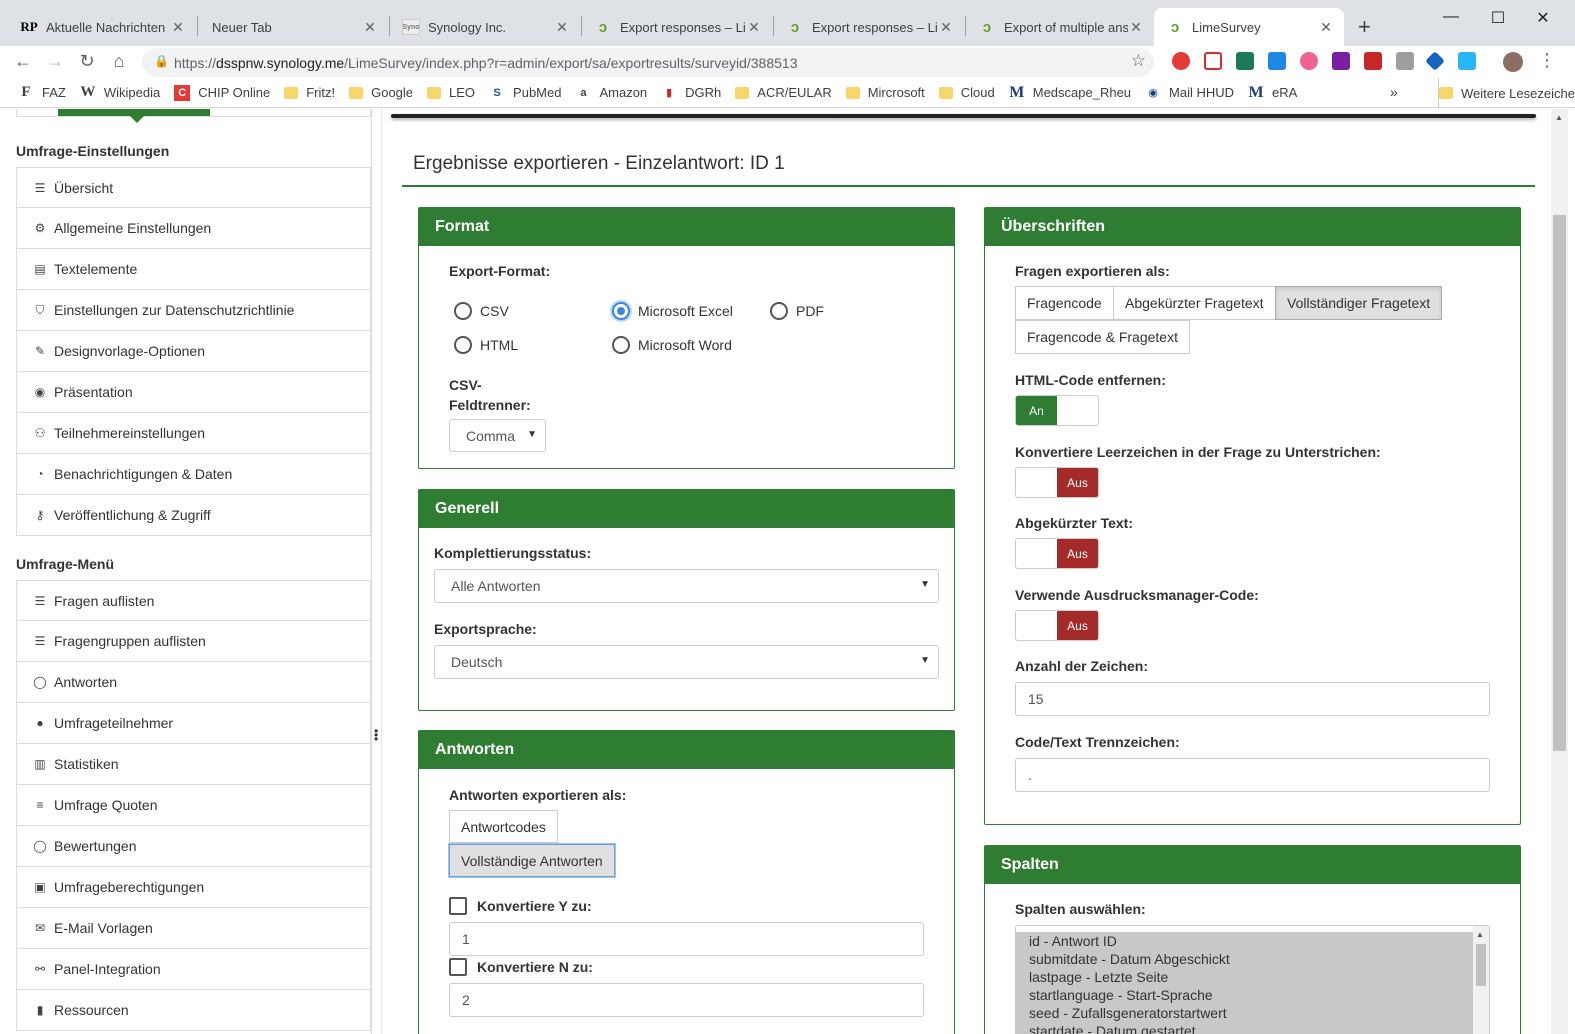 The image size is (1575, 1034). What do you see at coordinates (783, 92) in the screenshot?
I see `bookmark-item: ACR/EULAR` at bounding box center [783, 92].